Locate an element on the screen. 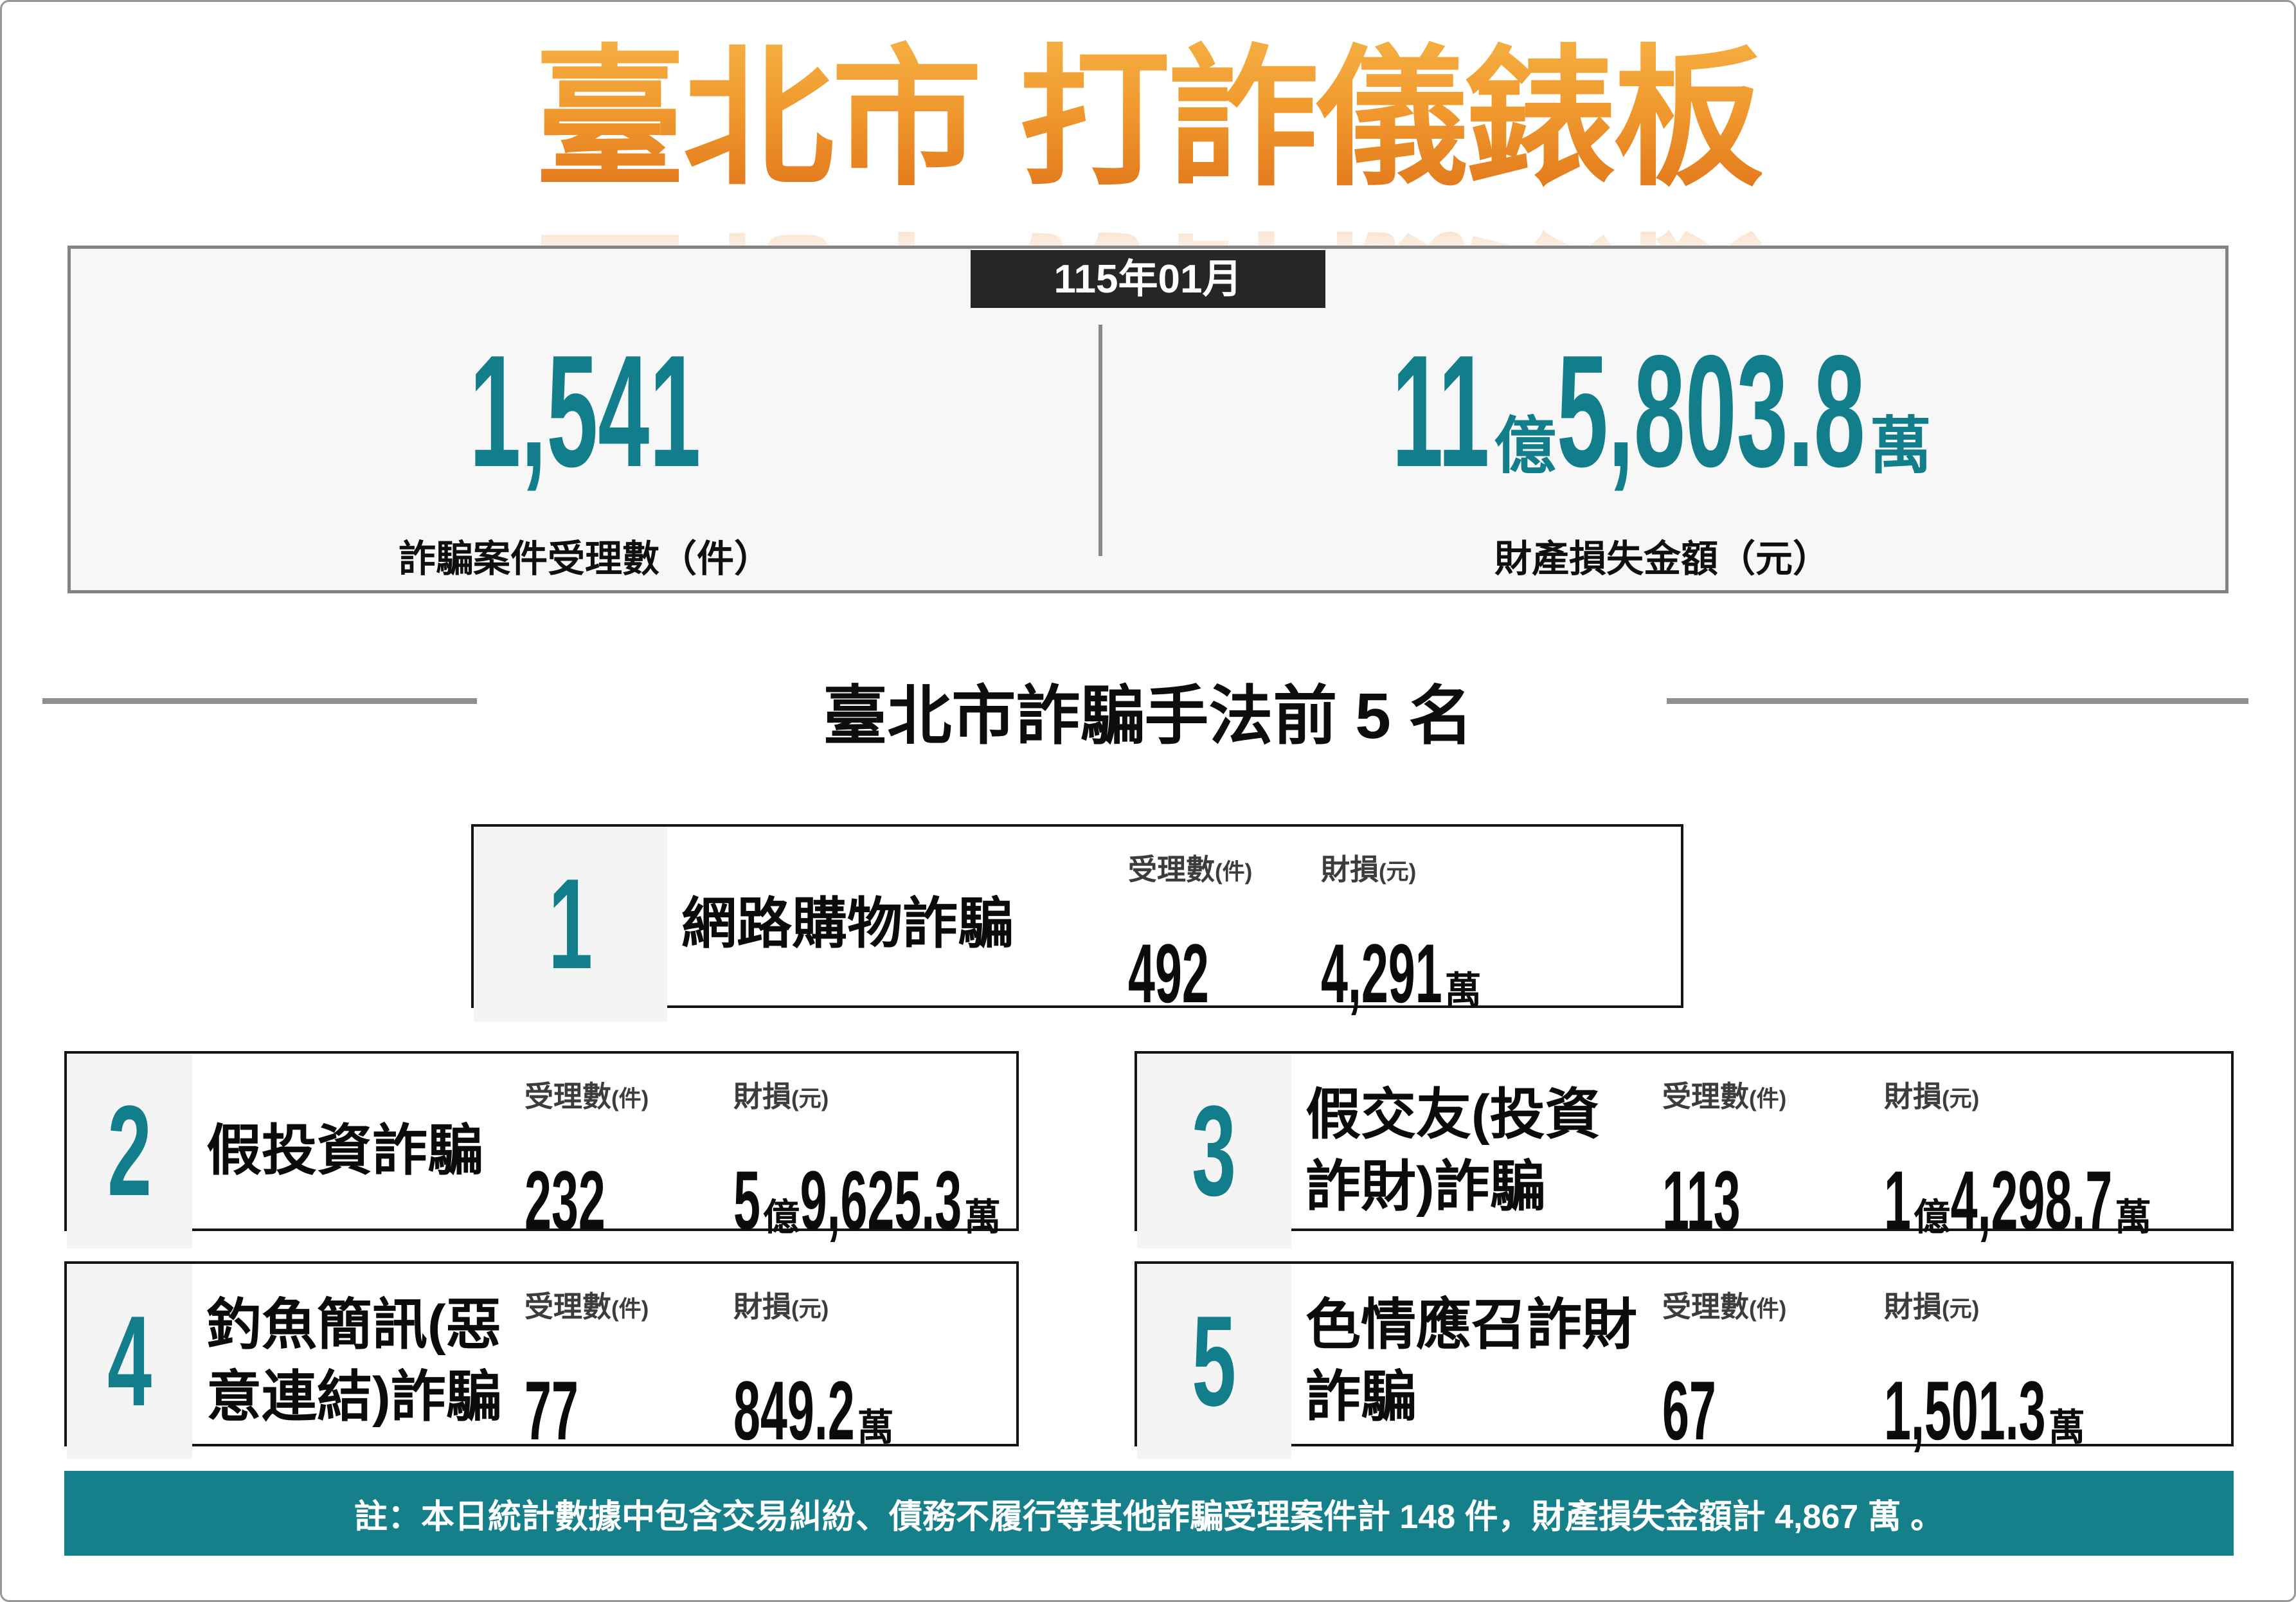  fraud-name-cell: 釣魚簡訊(惡意連結)詐騙 is located at coordinates (358, 1362).